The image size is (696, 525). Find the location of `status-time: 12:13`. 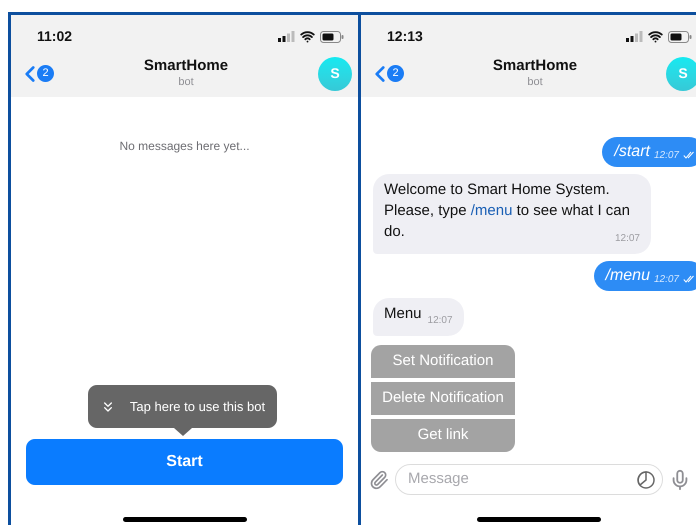

status-time: 12:13 is located at coordinates (405, 36).